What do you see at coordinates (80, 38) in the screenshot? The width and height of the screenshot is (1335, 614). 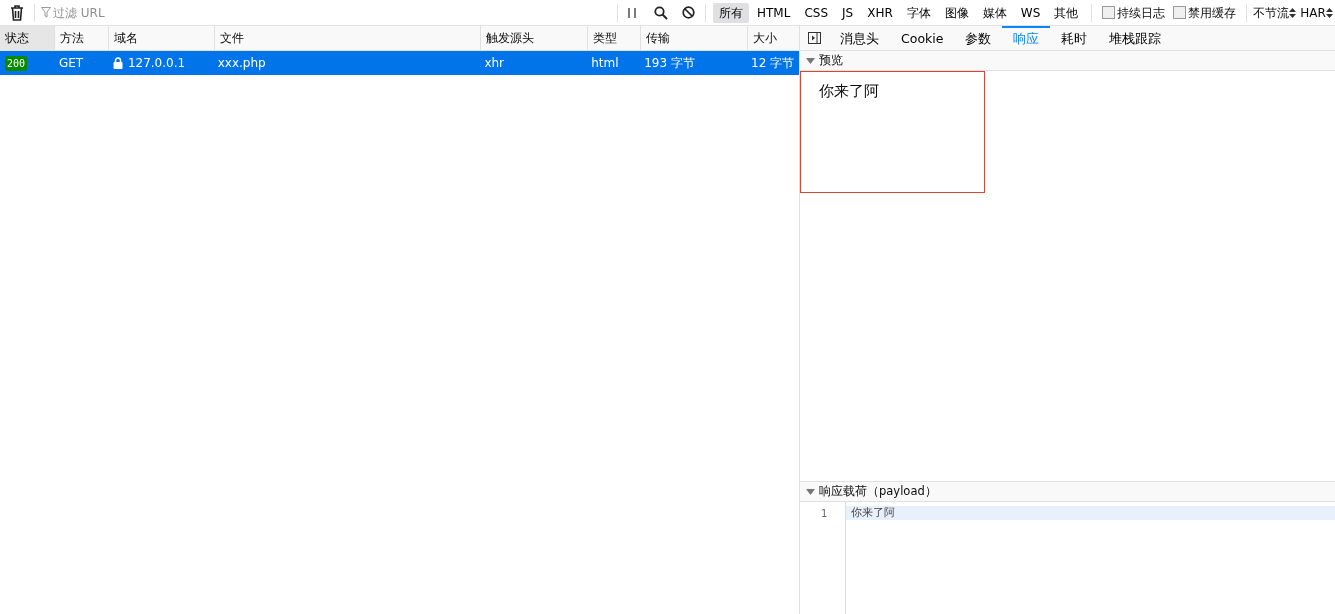 I see `column-header: 方法` at bounding box center [80, 38].